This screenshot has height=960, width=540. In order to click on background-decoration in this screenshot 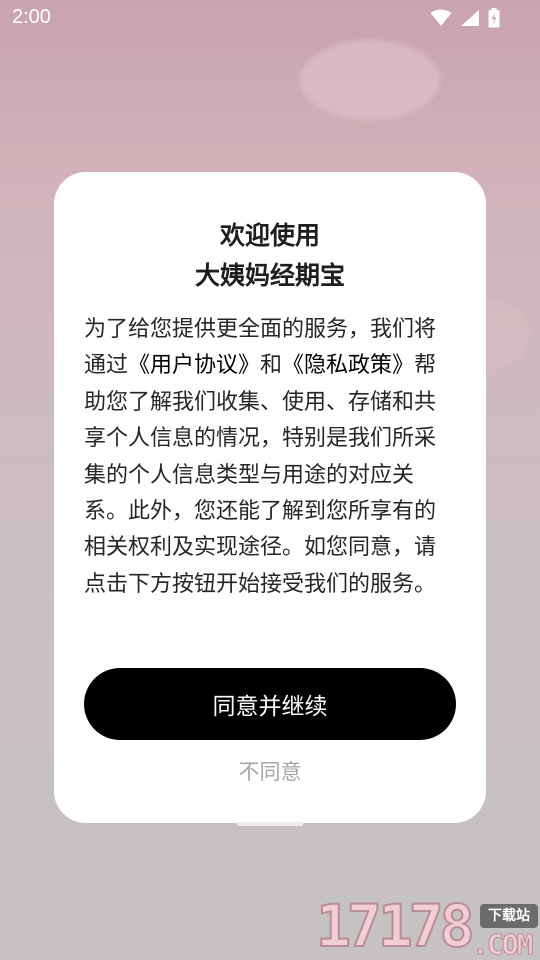, I will do `click(370, 80)`.